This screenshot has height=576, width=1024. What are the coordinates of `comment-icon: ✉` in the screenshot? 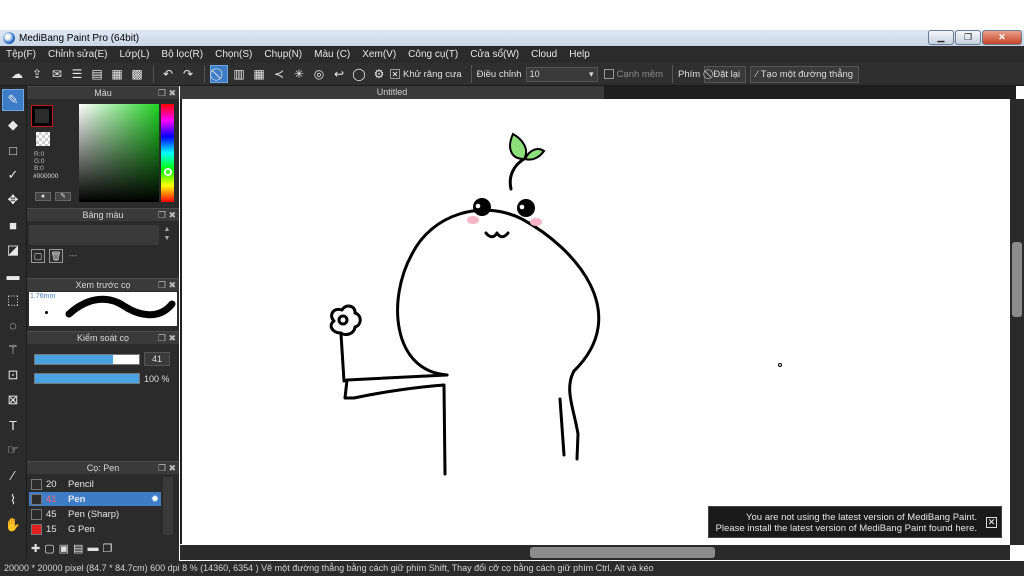 It's located at (57, 74).